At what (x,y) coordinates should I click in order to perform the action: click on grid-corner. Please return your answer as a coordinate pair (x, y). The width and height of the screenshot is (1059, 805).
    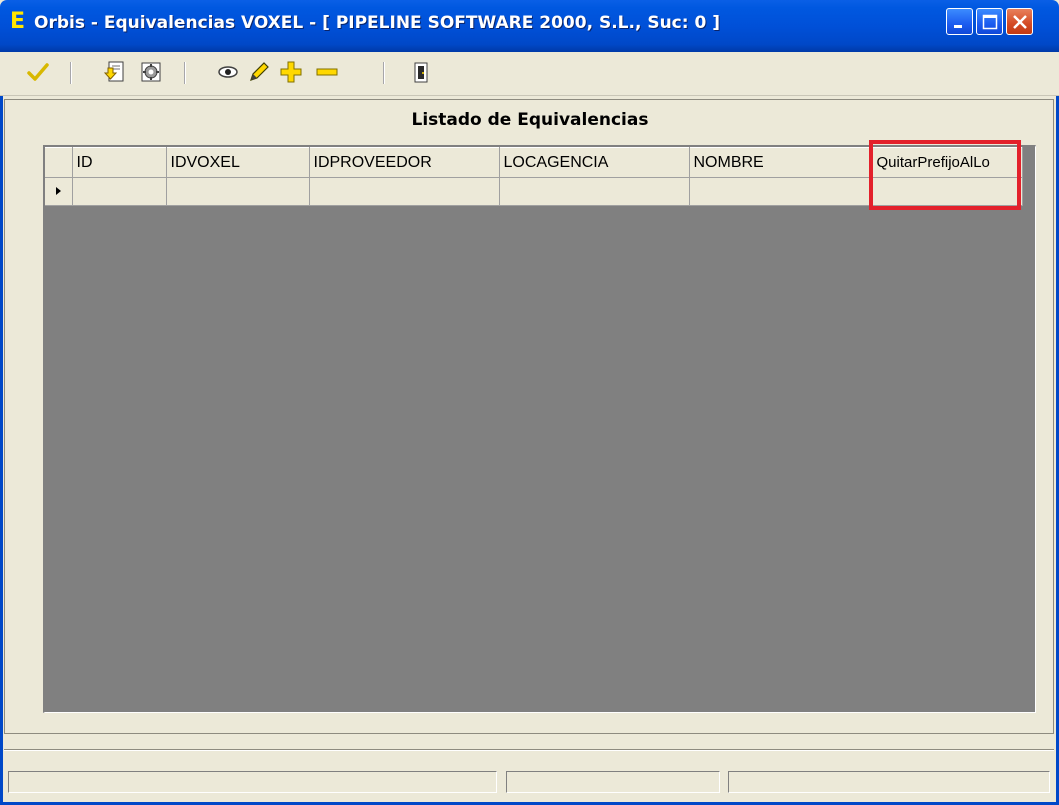
    Looking at the image, I should click on (59, 162).